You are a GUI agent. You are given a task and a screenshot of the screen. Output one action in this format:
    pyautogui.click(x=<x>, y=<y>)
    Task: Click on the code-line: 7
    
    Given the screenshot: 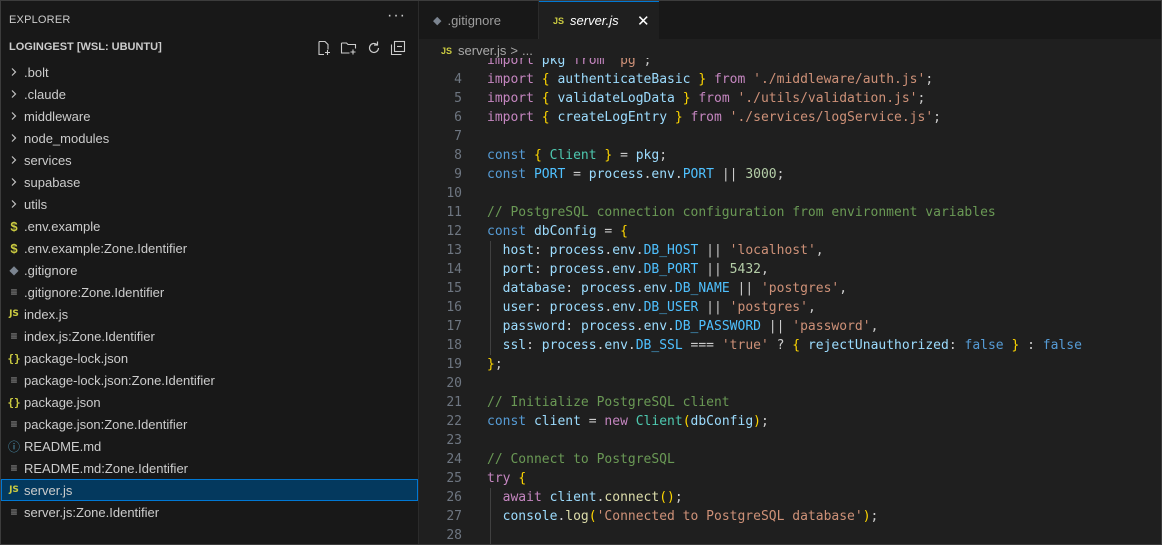 What is the action you would take?
    pyautogui.click(x=790, y=136)
    